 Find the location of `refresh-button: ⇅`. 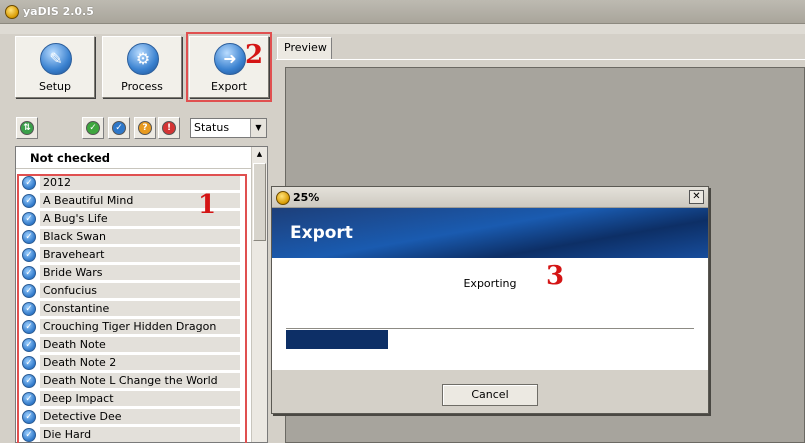

refresh-button: ⇅ is located at coordinates (27, 128).